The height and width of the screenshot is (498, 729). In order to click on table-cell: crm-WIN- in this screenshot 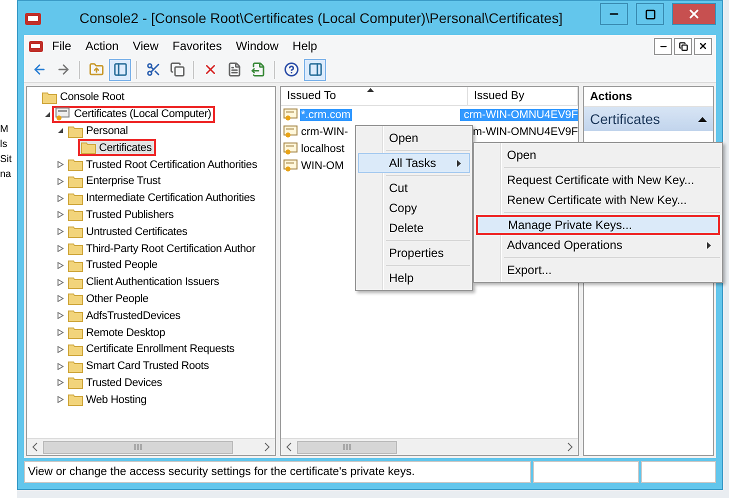, I will do `click(325, 132)`.